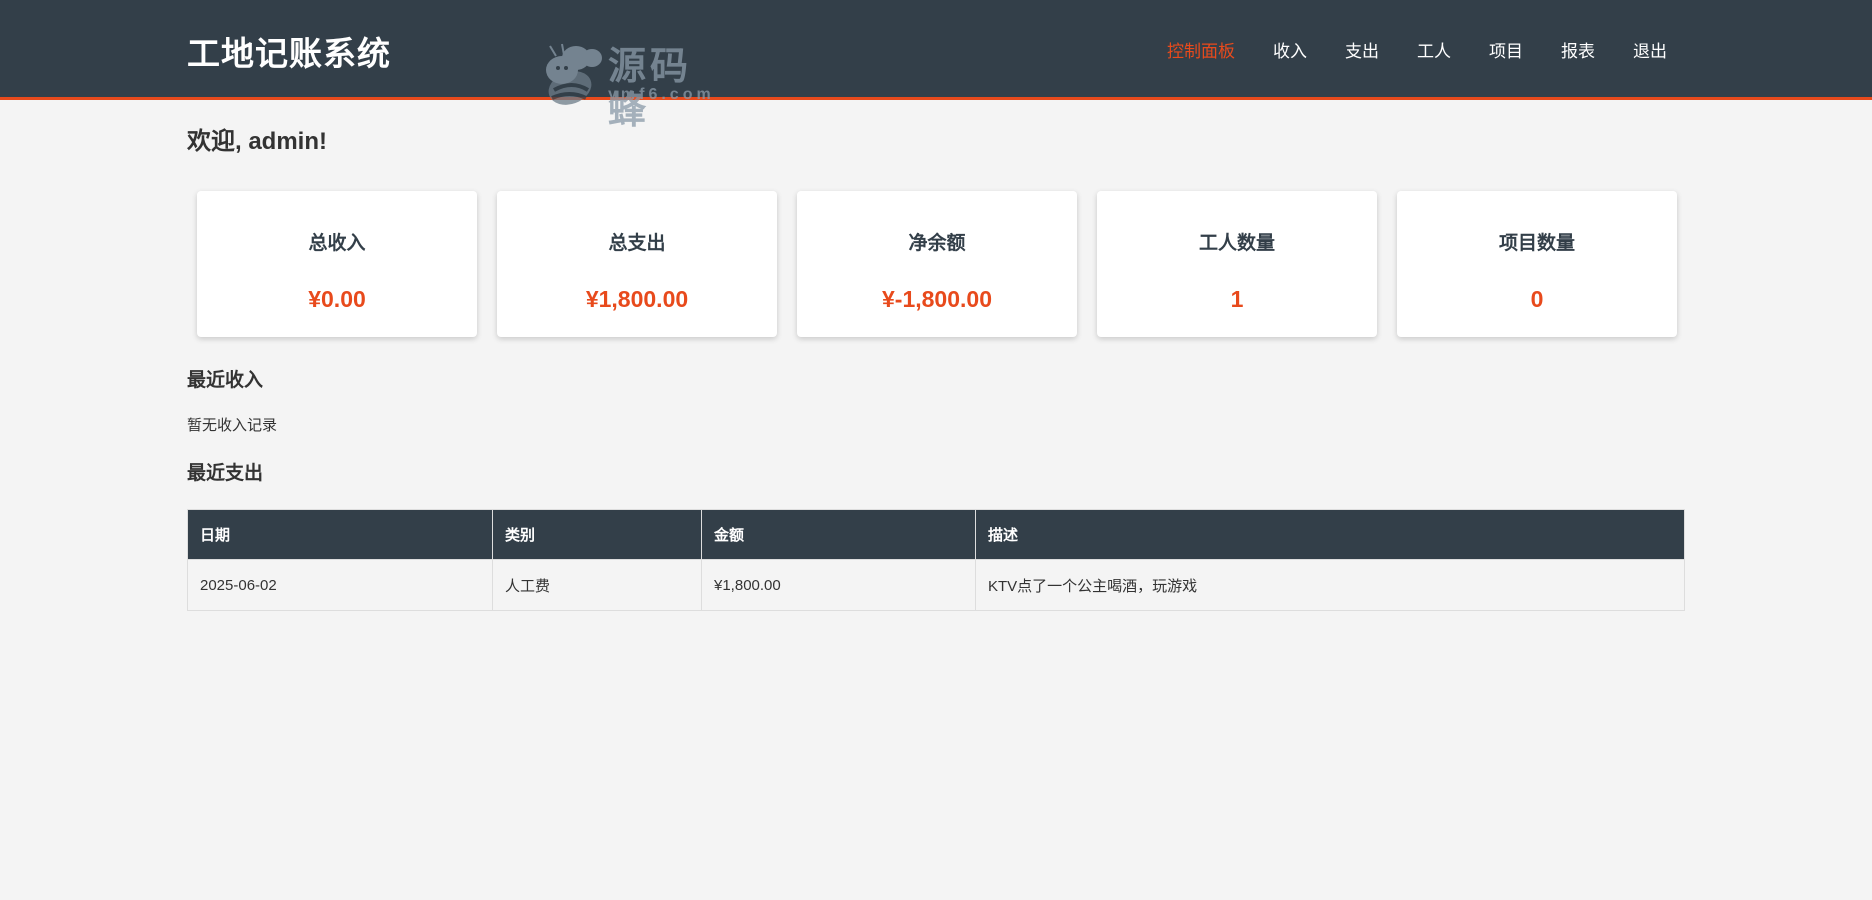 This screenshot has height=900, width=1872. Describe the element at coordinates (937, 243) in the screenshot. I see `stat-label: 净余额` at that location.